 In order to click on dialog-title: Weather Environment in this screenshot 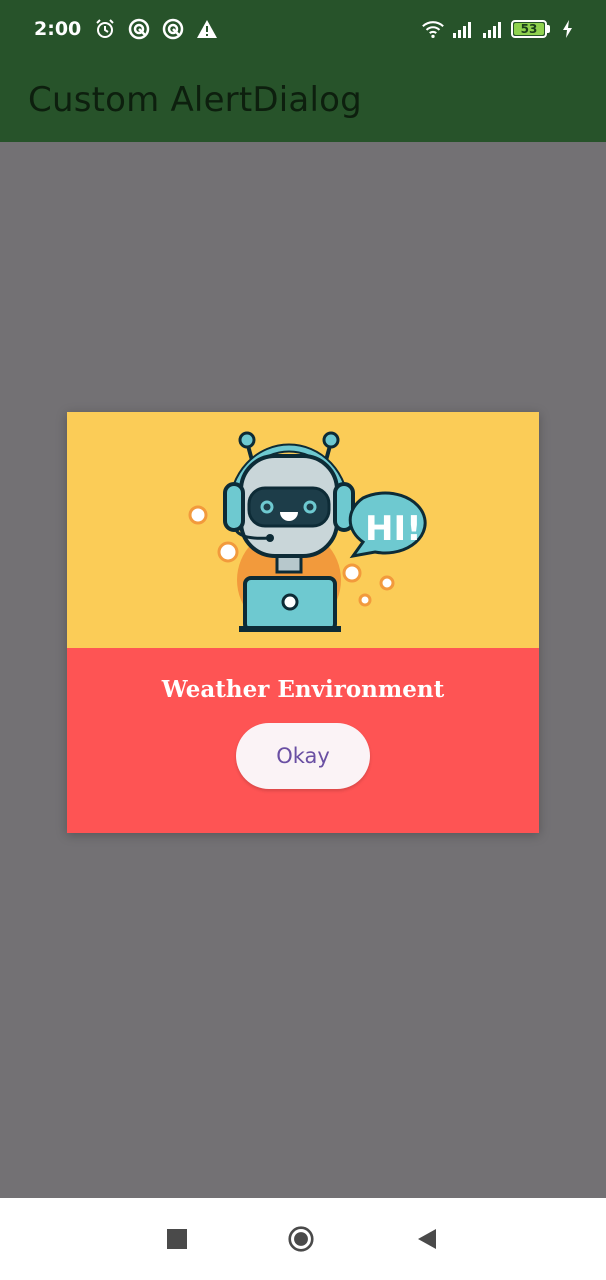, I will do `click(303, 689)`.